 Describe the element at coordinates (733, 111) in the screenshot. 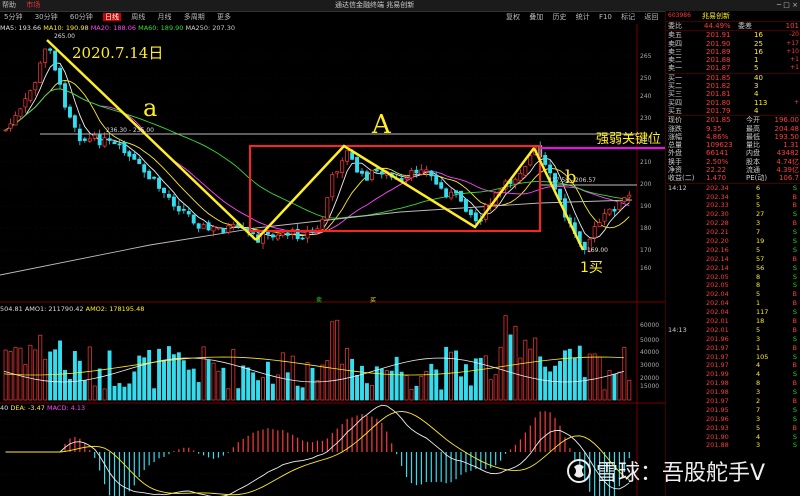

I see `bid-row: 买五 201.79 4` at that location.